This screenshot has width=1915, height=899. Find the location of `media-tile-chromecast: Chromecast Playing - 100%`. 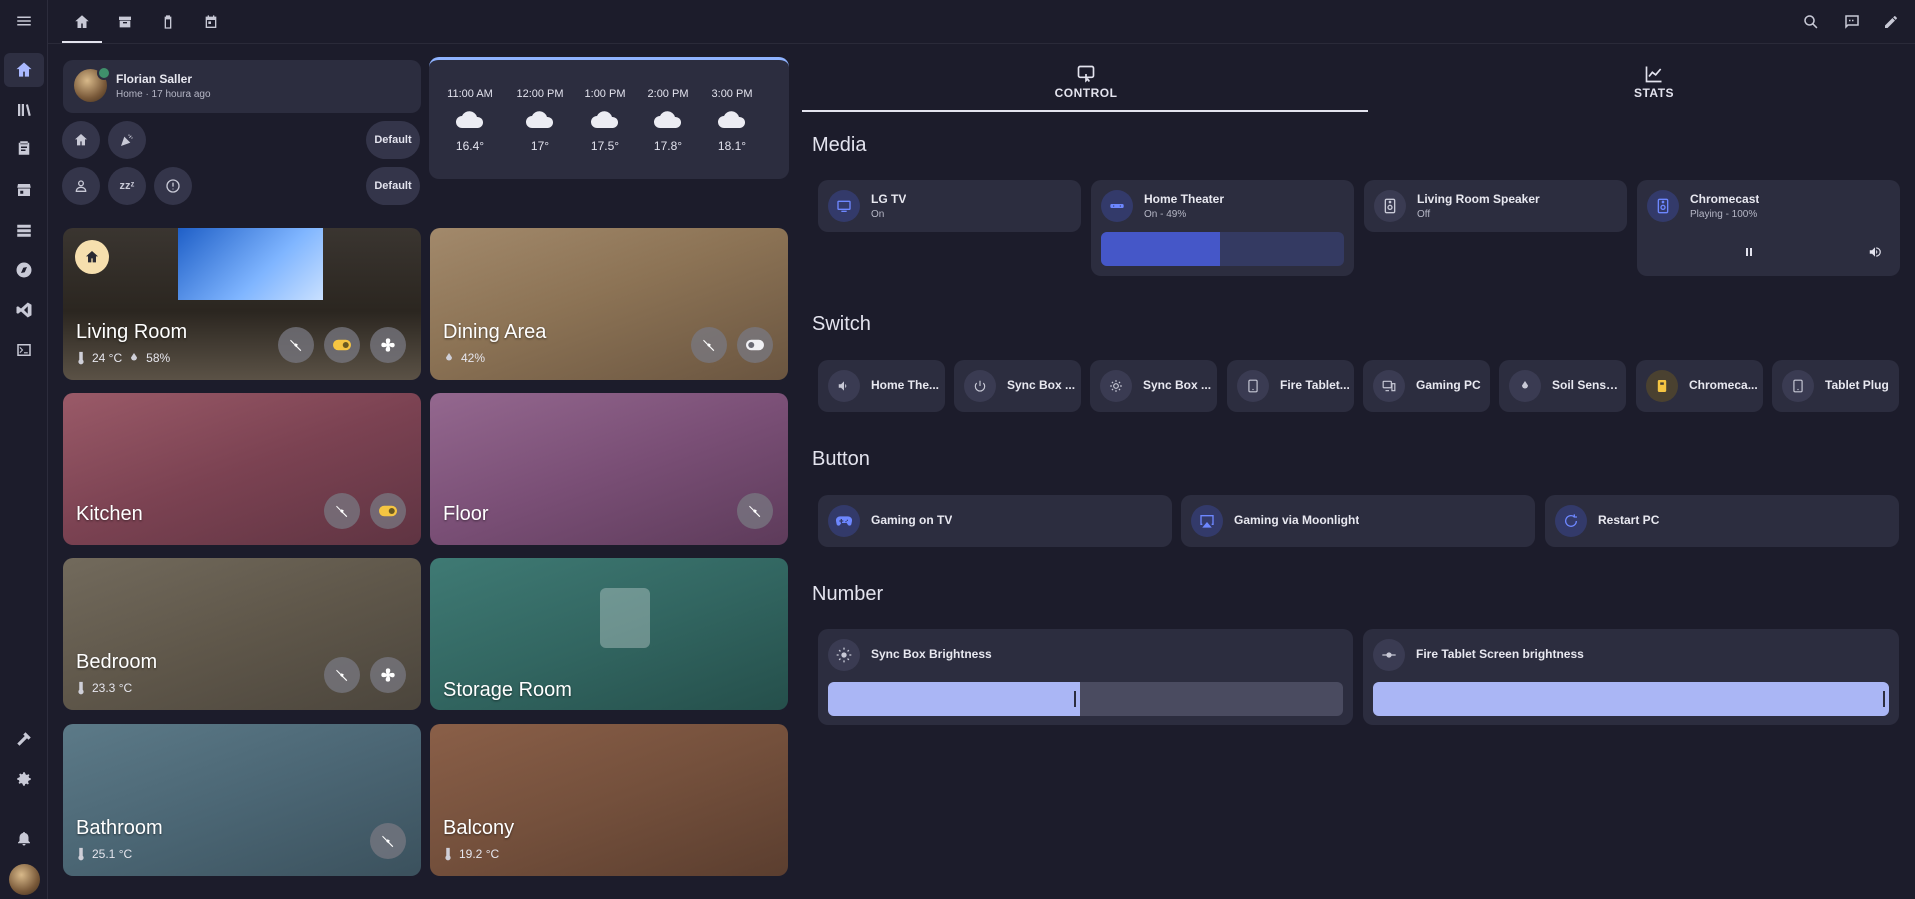

media-tile-chromecast: Chromecast Playing - 100% is located at coordinates (1768, 228).